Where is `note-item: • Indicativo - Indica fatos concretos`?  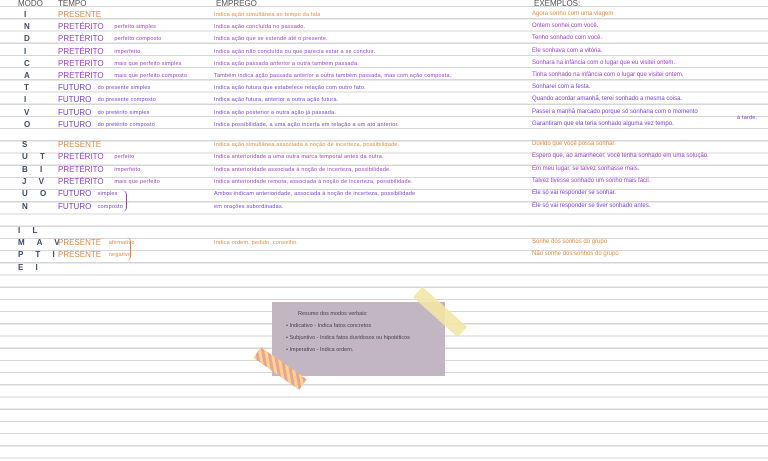 note-item: • Indicativo - Indica fatos concretos is located at coordinates (329, 326).